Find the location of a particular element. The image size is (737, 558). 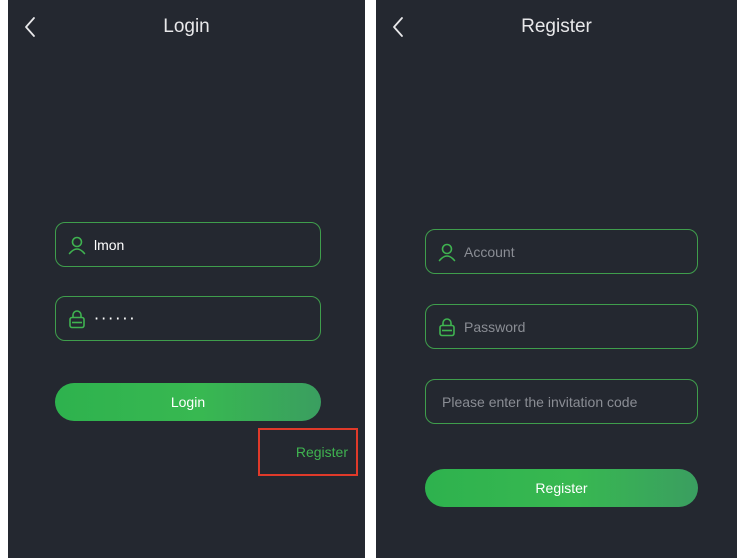

username-input is located at coordinates (194, 244).